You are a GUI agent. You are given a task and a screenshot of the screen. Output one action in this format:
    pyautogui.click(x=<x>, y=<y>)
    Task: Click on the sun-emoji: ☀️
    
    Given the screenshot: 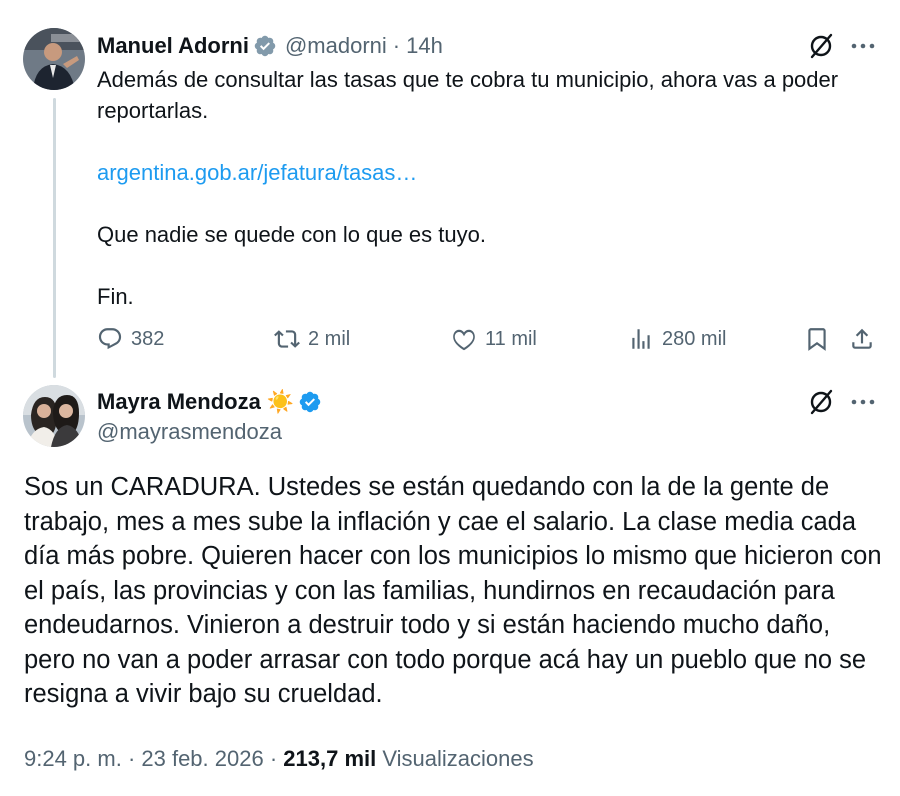 What is the action you would take?
    pyautogui.click(x=280, y=401)
    